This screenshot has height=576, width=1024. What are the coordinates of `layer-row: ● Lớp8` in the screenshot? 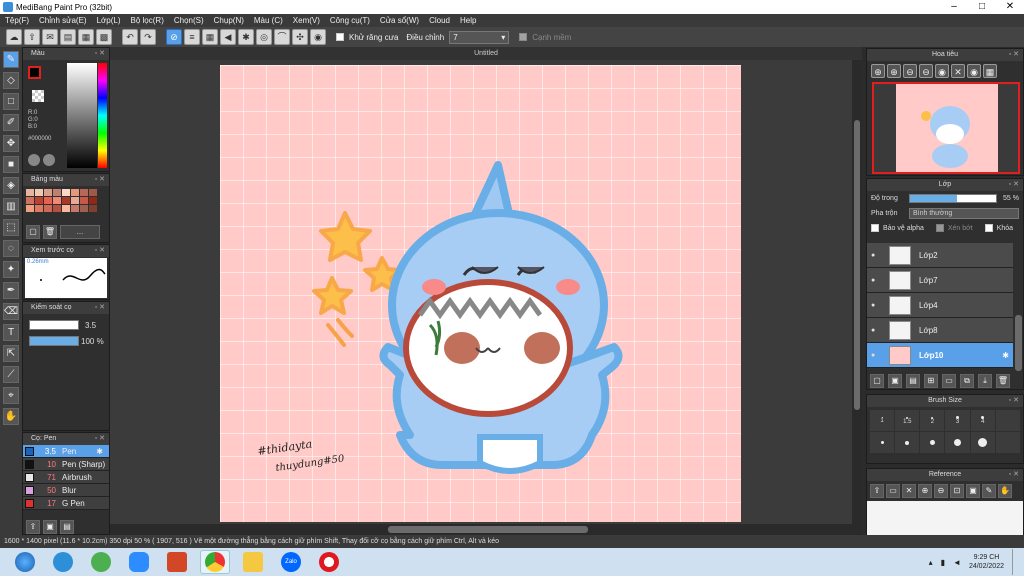 It's located at (940, 330).